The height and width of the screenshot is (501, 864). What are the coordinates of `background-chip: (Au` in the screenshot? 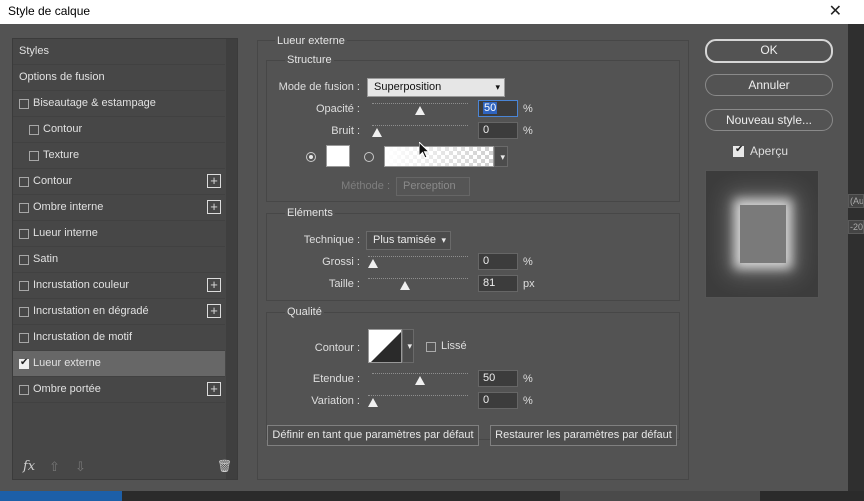 It's located at (856, 201).